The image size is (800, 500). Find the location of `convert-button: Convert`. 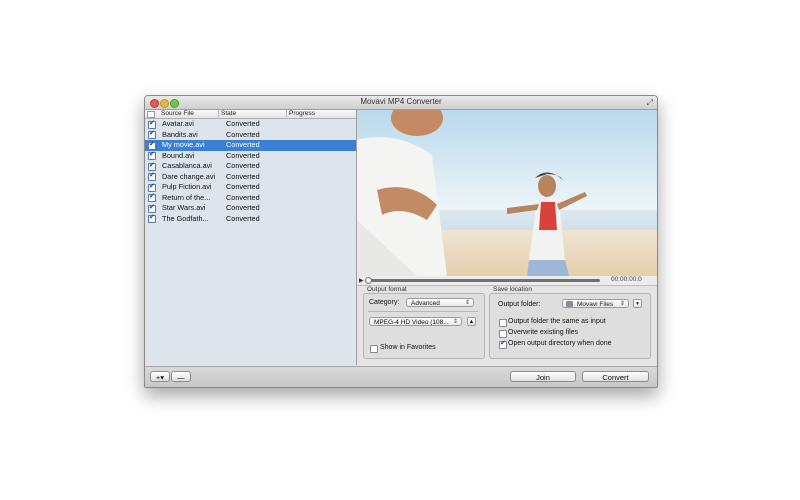

convert-button: Convert is located at coordinates (615, 376).